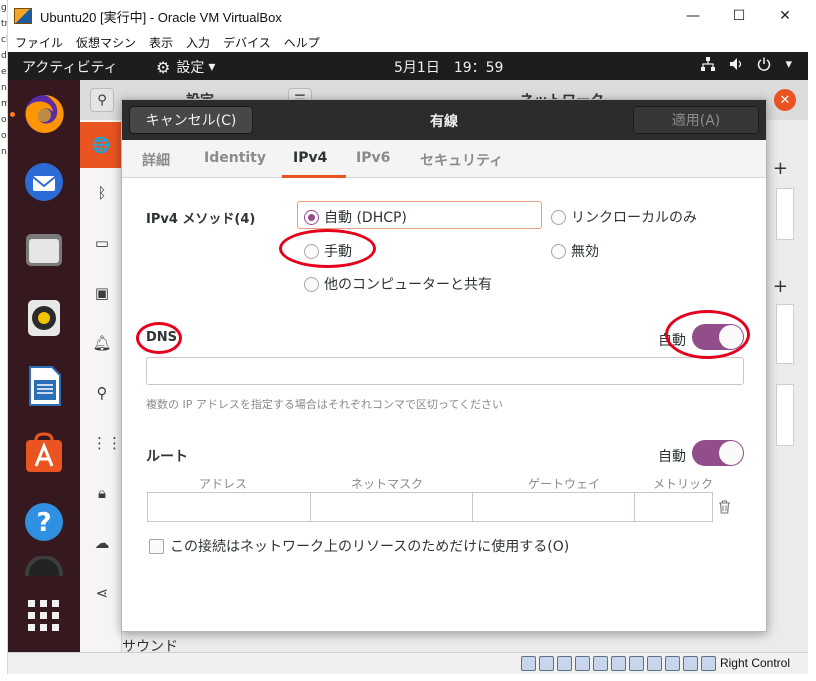  What do you see at coordinates (708, 663) in the screenshot?
I see `keyboard-status-icon` at bounding box center [708, 663].